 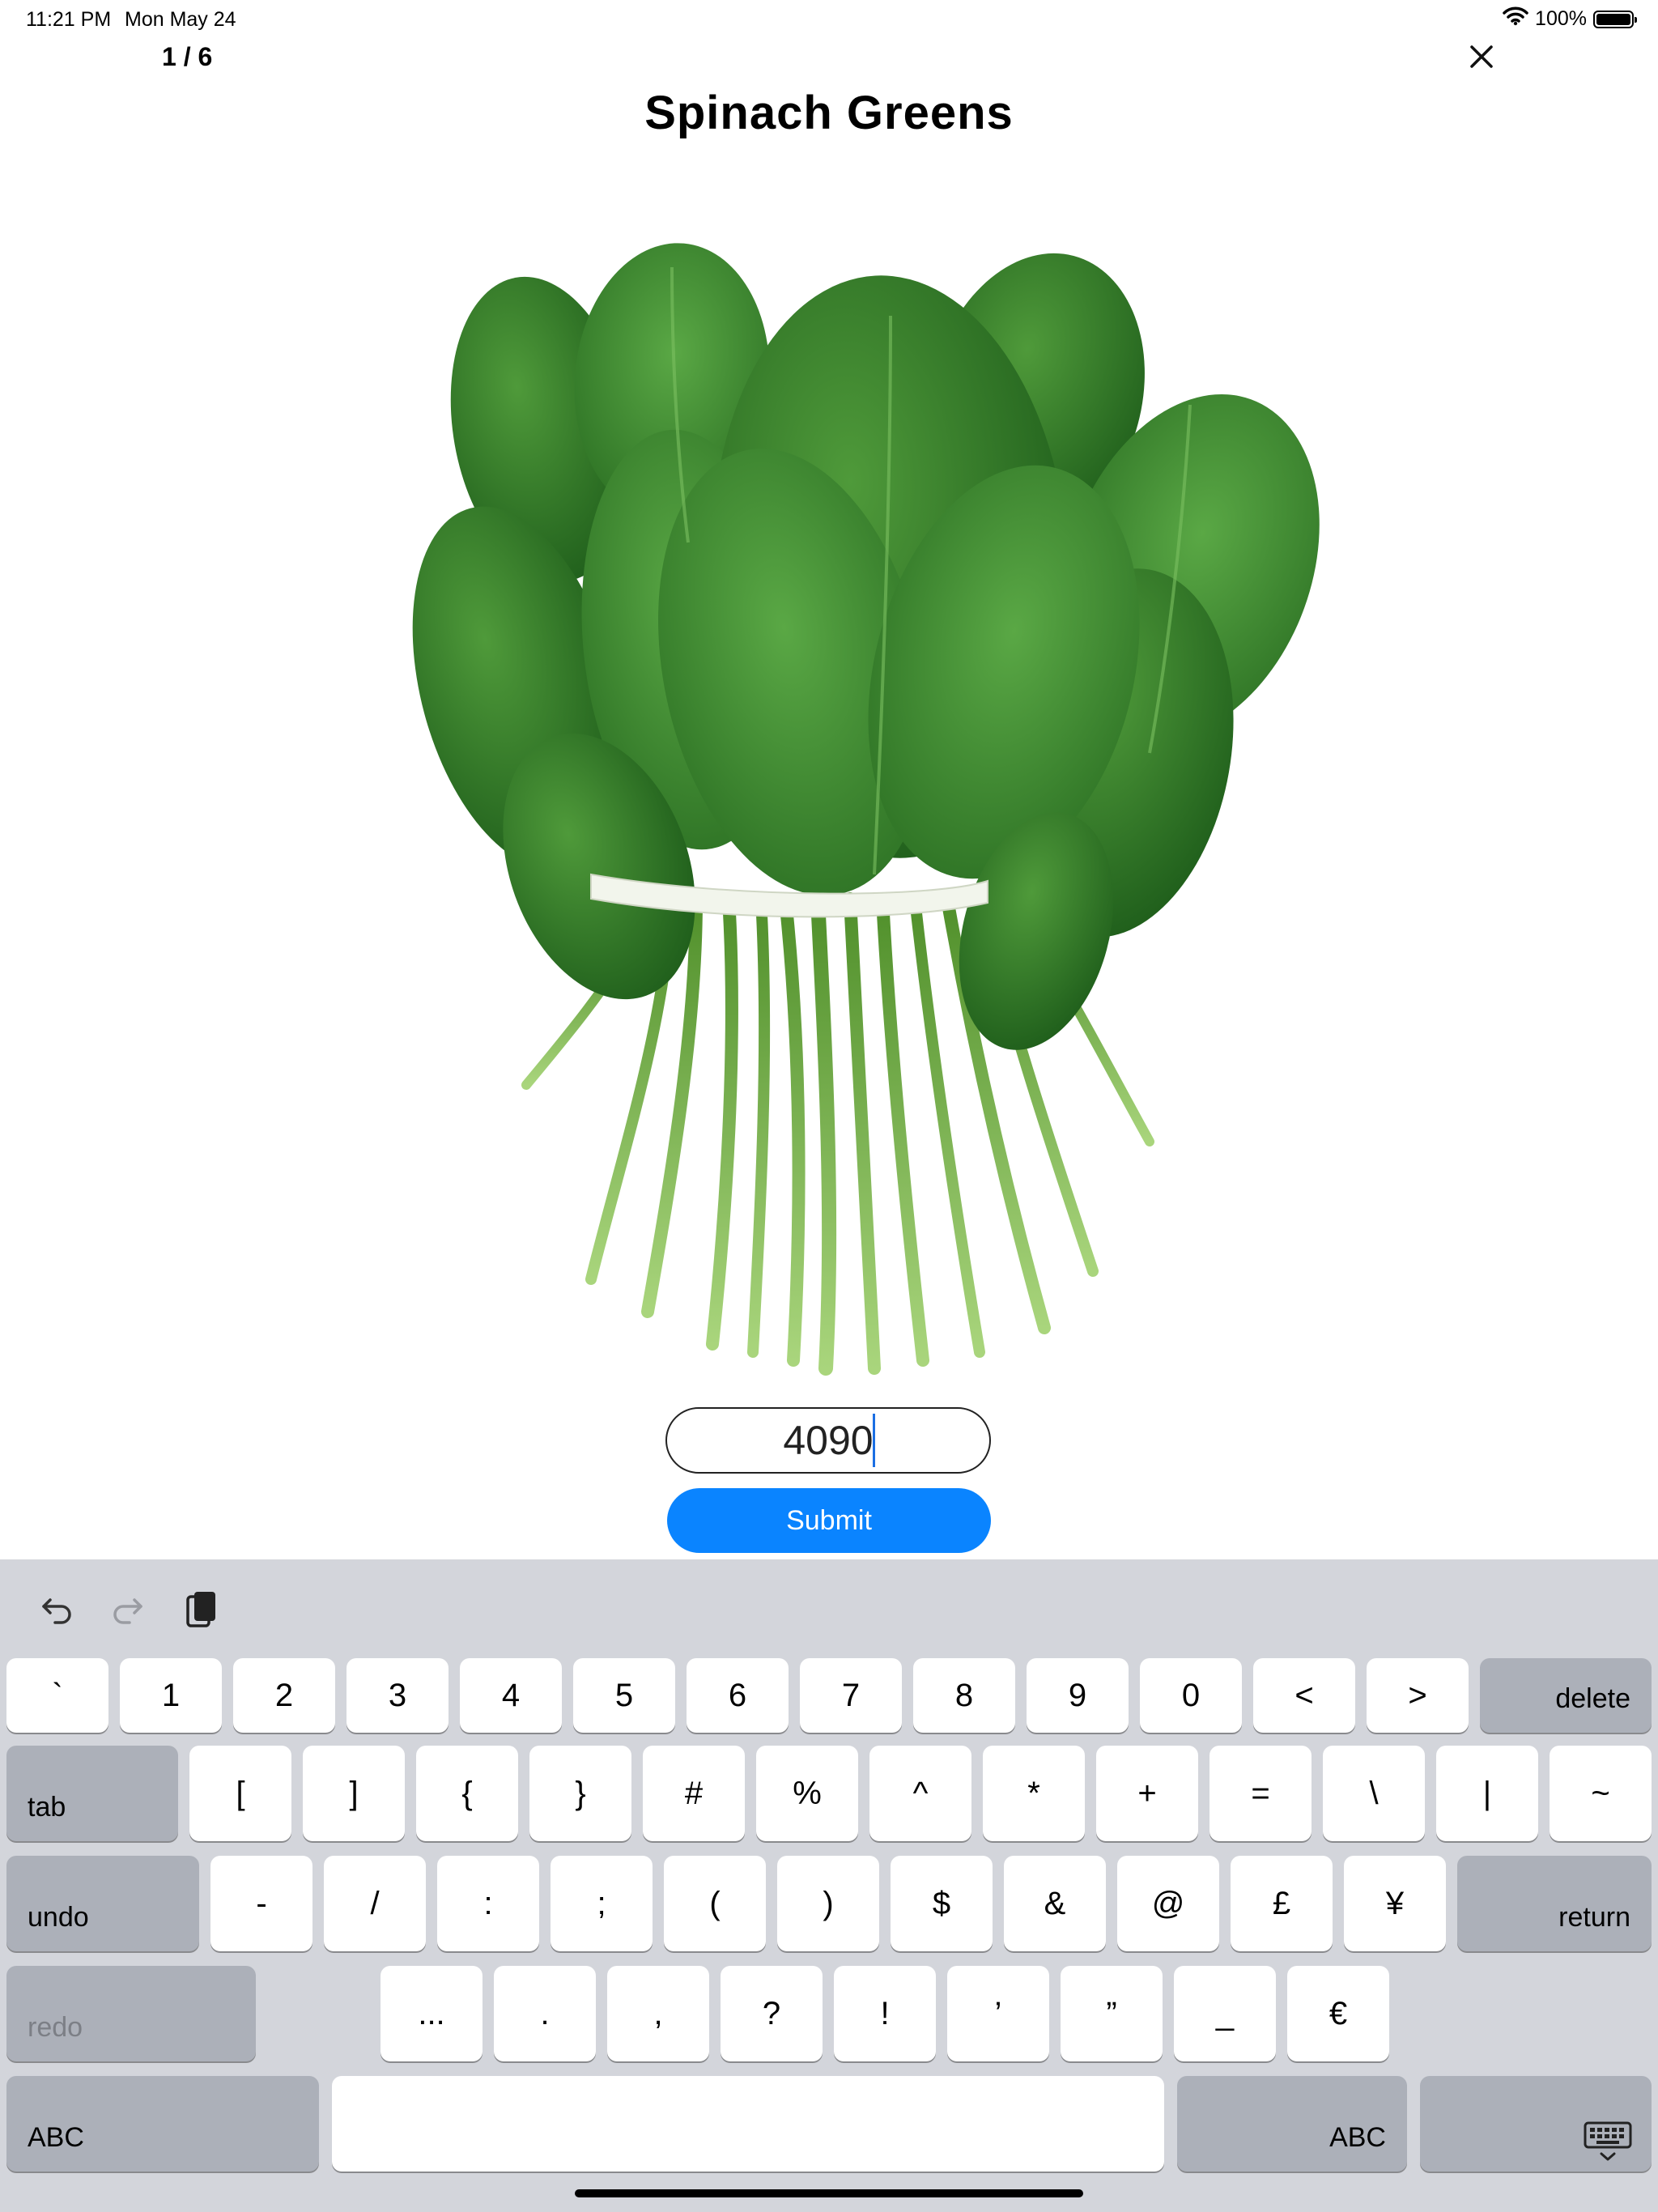 What do you see at coordinates (187, 56) in the screenshot?
I see `item-counter: 1 / 6` at bounding box center [187, 56].